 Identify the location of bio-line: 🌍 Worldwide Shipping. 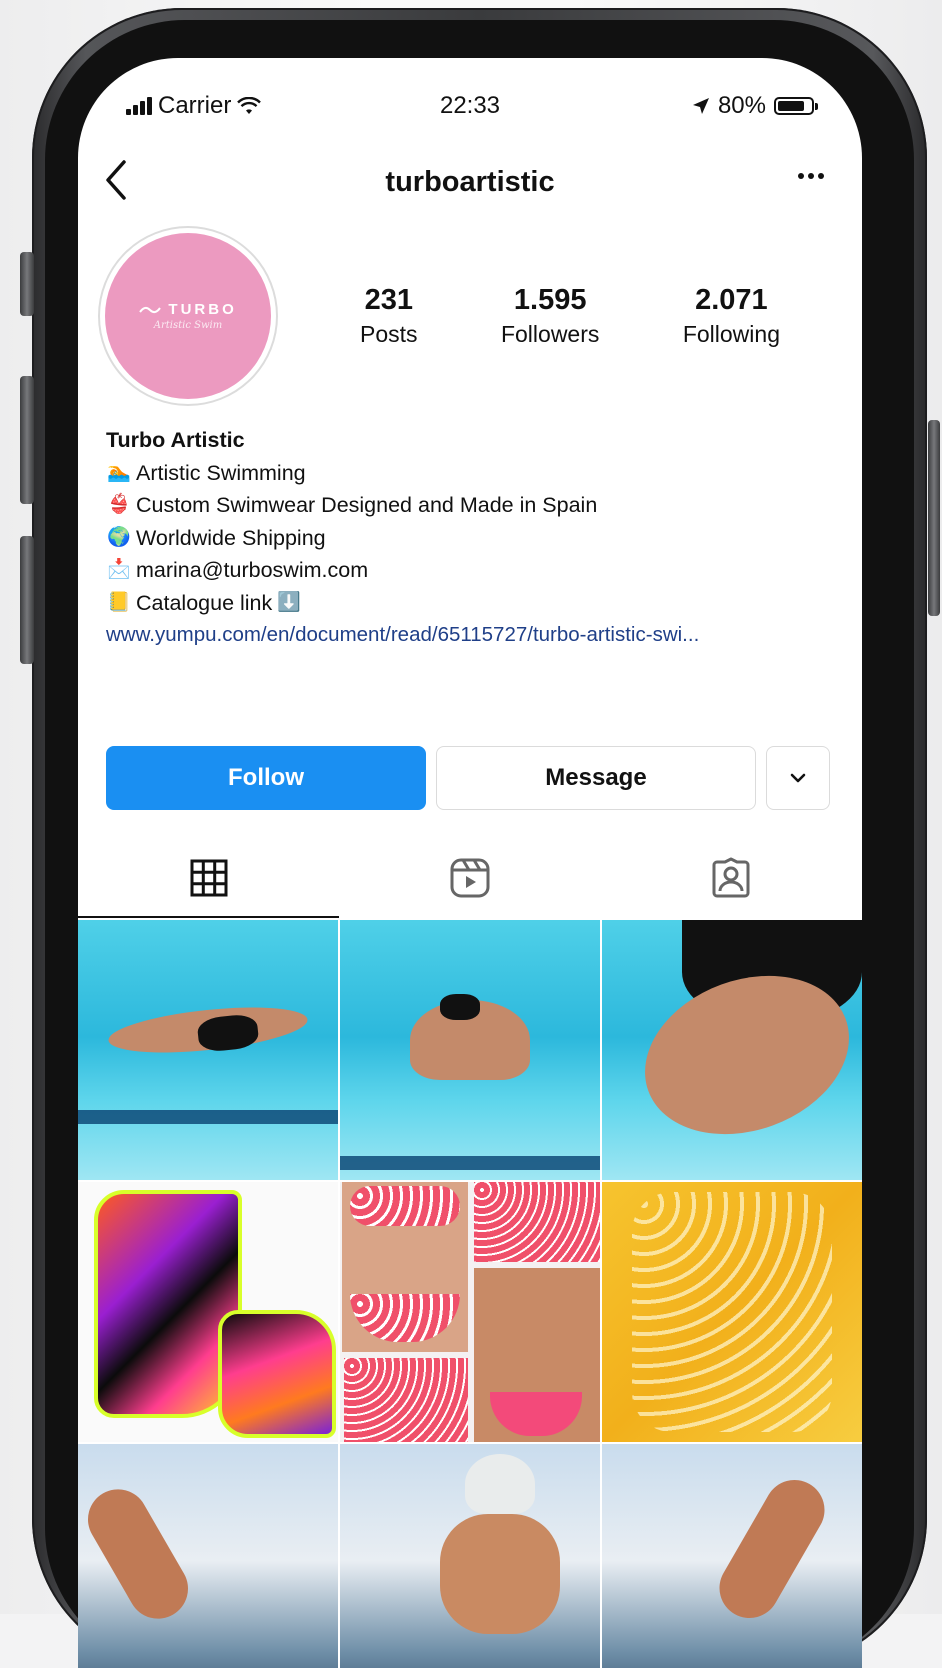
(476, 538).